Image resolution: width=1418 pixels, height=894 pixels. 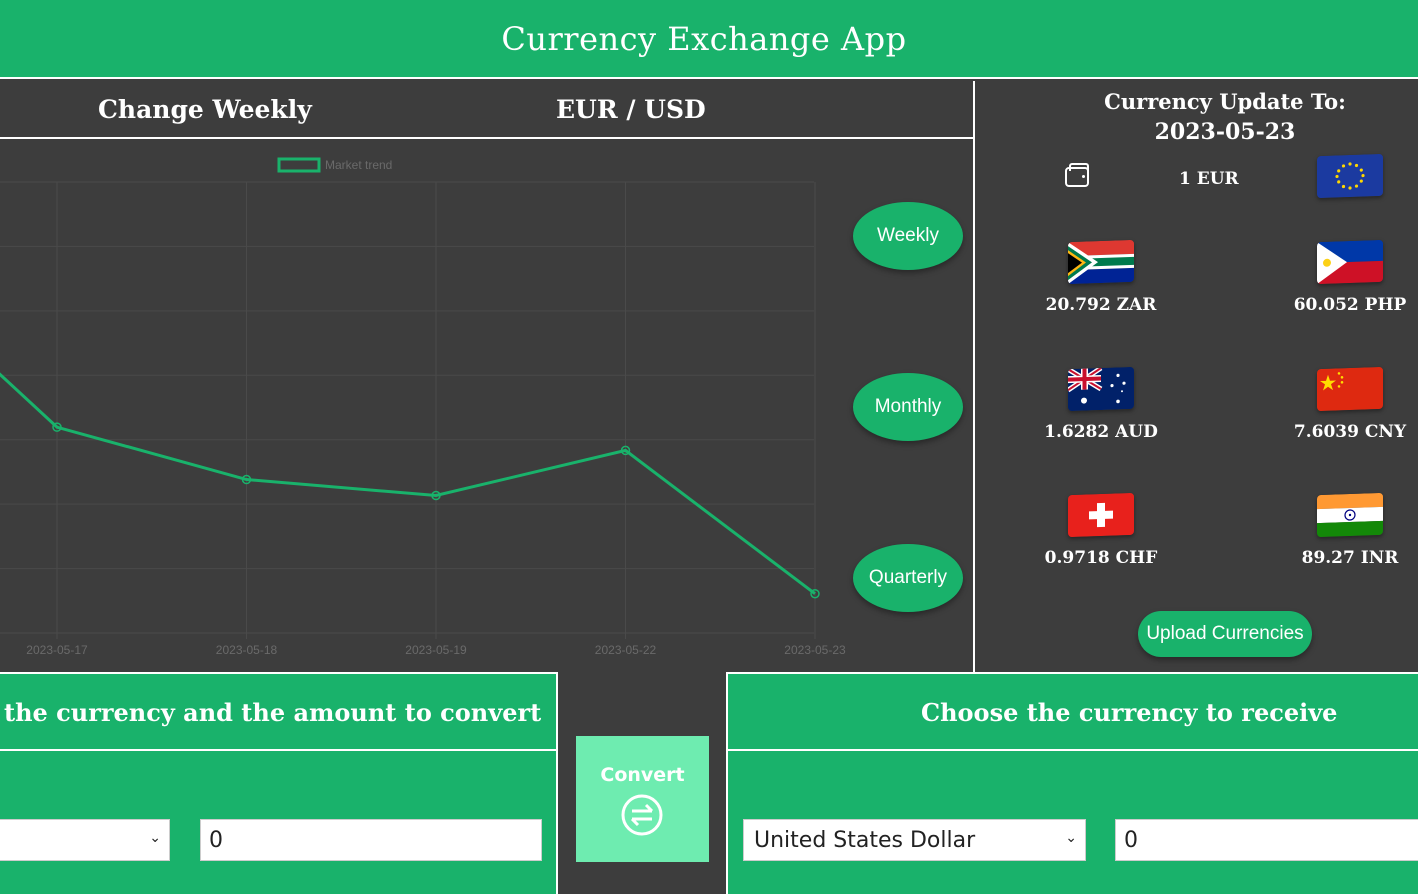 I want to click on india-flag-icon, so click(x=1350, y=515).